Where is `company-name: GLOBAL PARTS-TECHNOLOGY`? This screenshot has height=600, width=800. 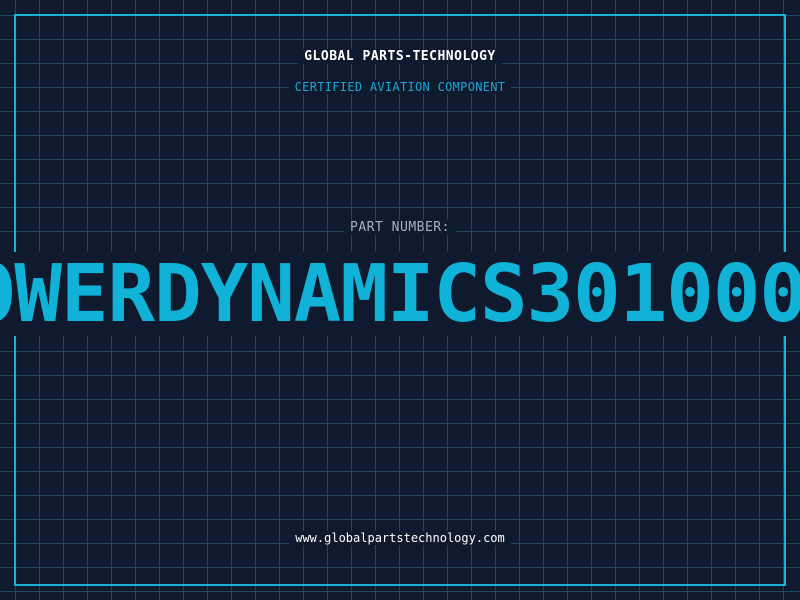 company-name: GLOBAL PARTS-TECHNOLOGY is located at coordinates (400, 56).